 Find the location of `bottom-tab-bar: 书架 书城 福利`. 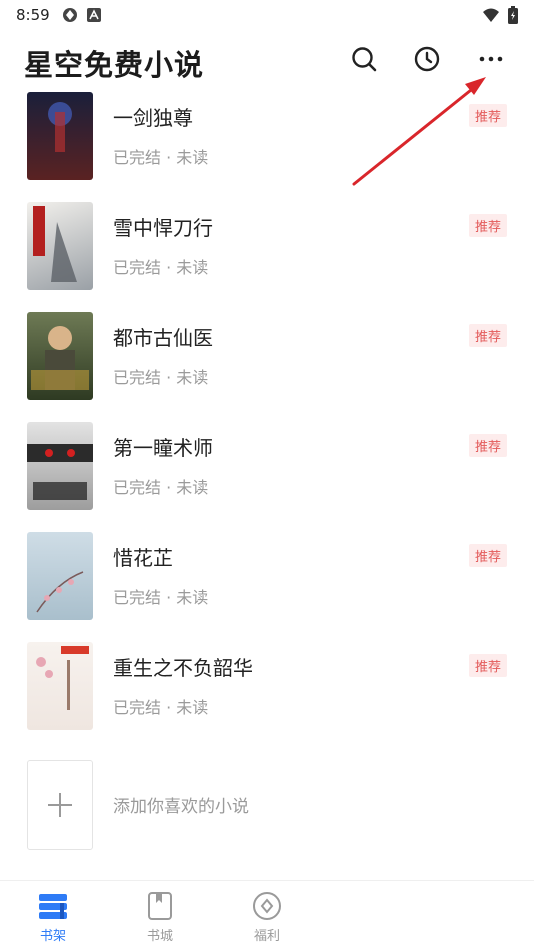

bottom-tab-bar: 书架 书城 福利 is located at coordinates (267, 915).